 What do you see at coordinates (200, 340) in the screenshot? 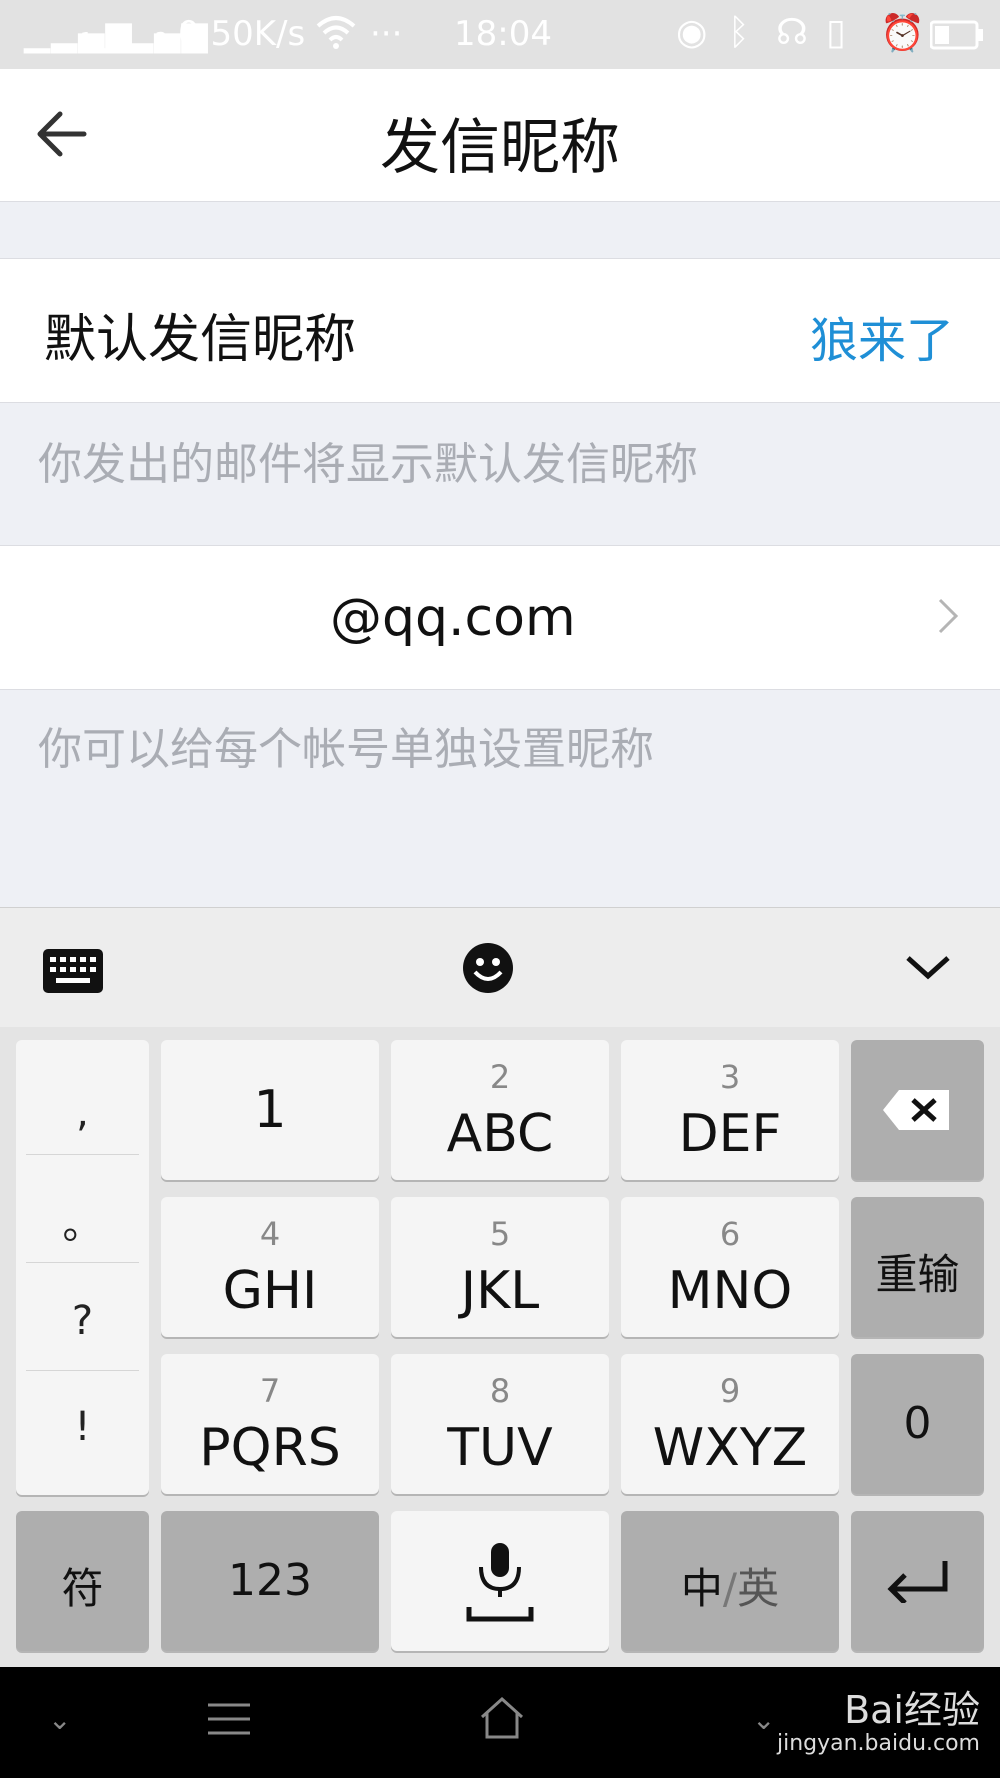
I see `default-nickname-label: 默认发信昵称` at bounding box center [200, 340].